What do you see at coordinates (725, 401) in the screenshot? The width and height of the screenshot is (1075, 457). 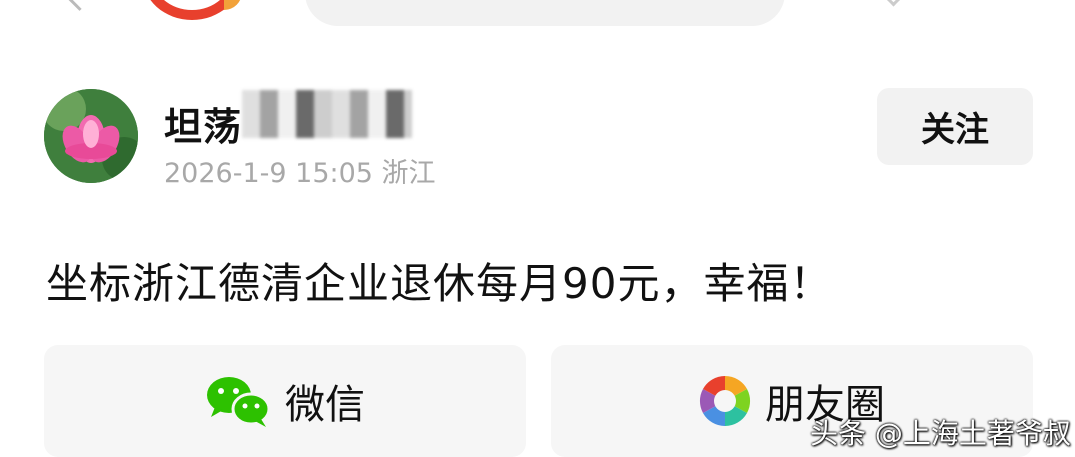 I see `moments-shutter-icon` at bounding box center [725, 401].